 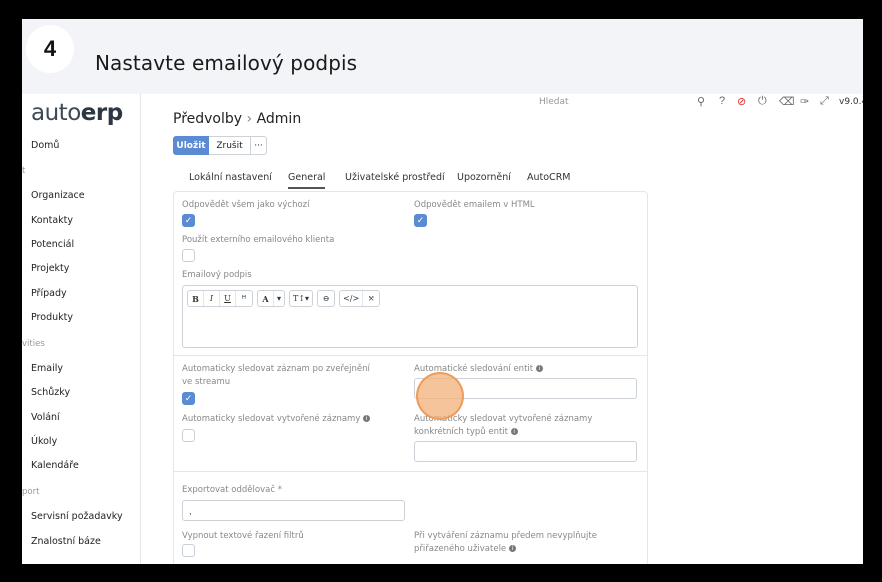 I want to click on sidebar-item-meetings: Schůzky, so click(x=50, y=392).